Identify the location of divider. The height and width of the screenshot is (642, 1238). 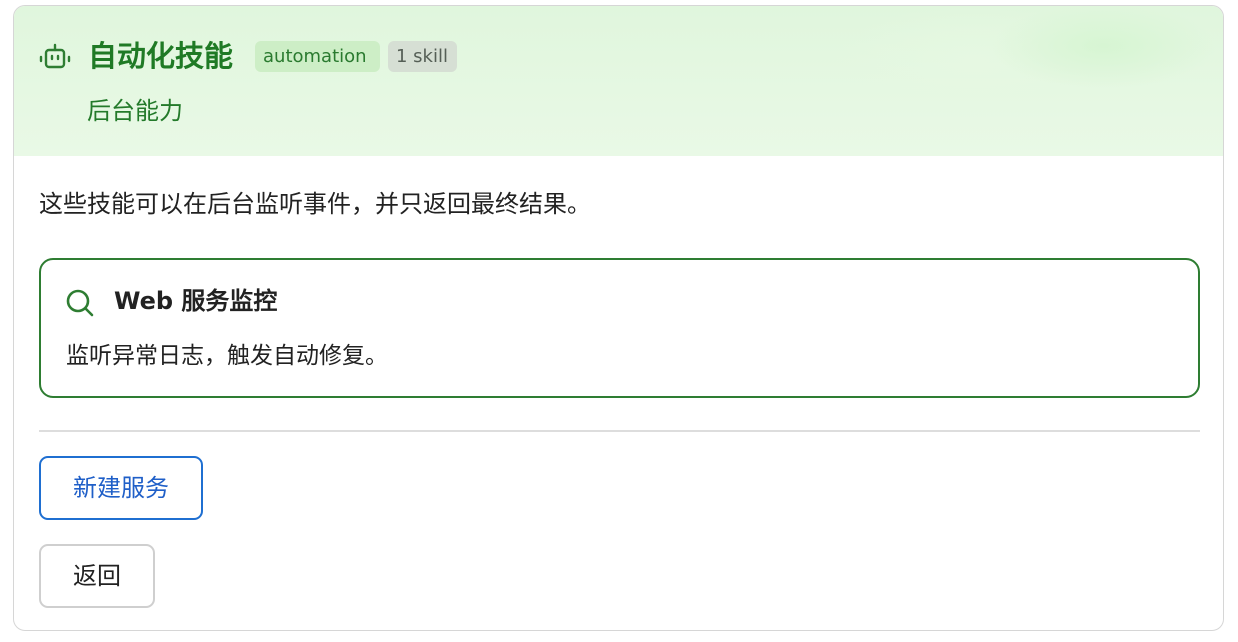
(619, 431).